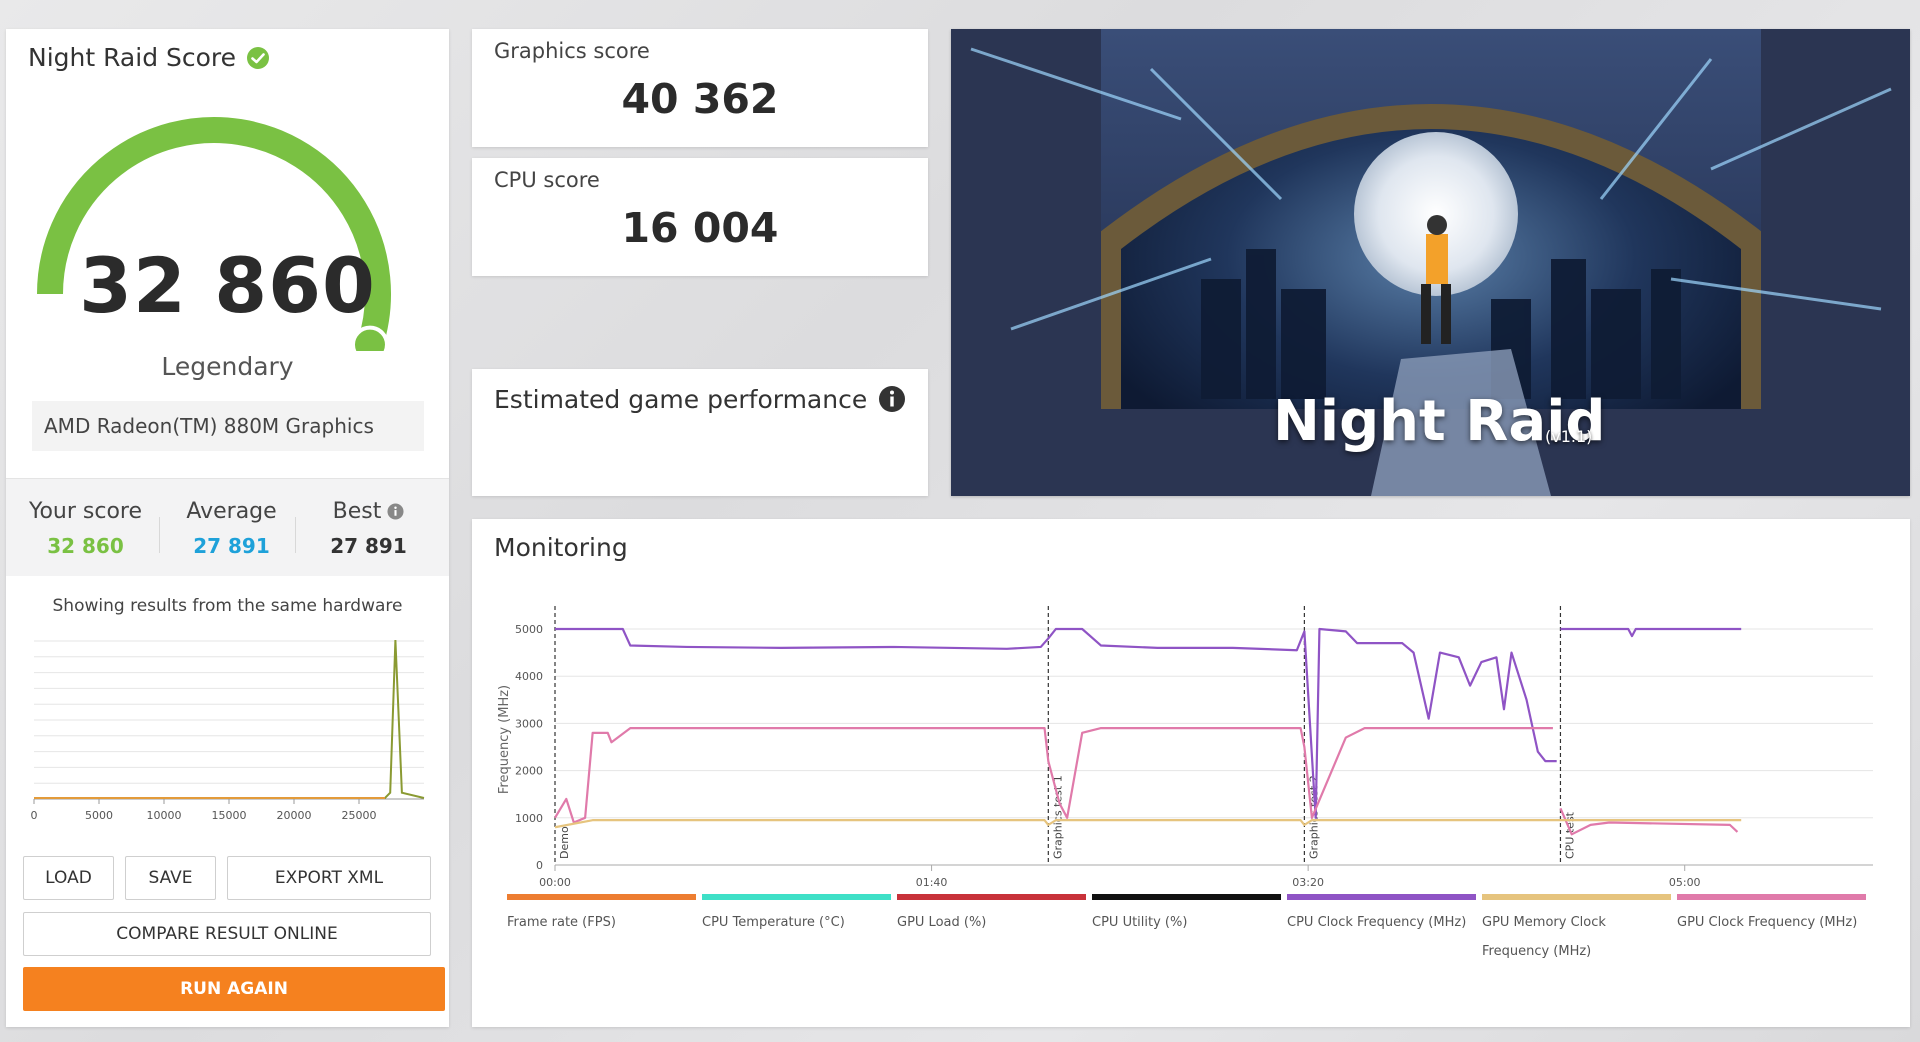 Image resolution: width=1920 pixels, height=1042 pixels. I want to click on legend-item: CPU Temperature (°C), so click(799, 930).